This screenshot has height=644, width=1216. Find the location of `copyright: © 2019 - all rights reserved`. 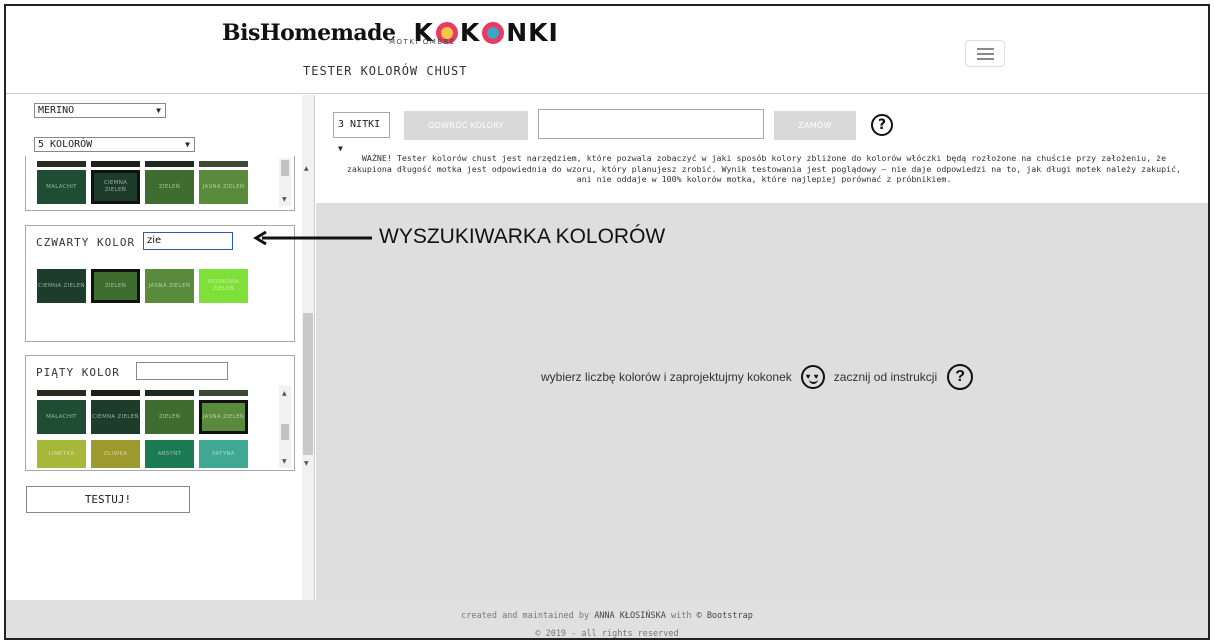

copyright: © 2019 - all rights reserved is located at coordinates (607, 634).